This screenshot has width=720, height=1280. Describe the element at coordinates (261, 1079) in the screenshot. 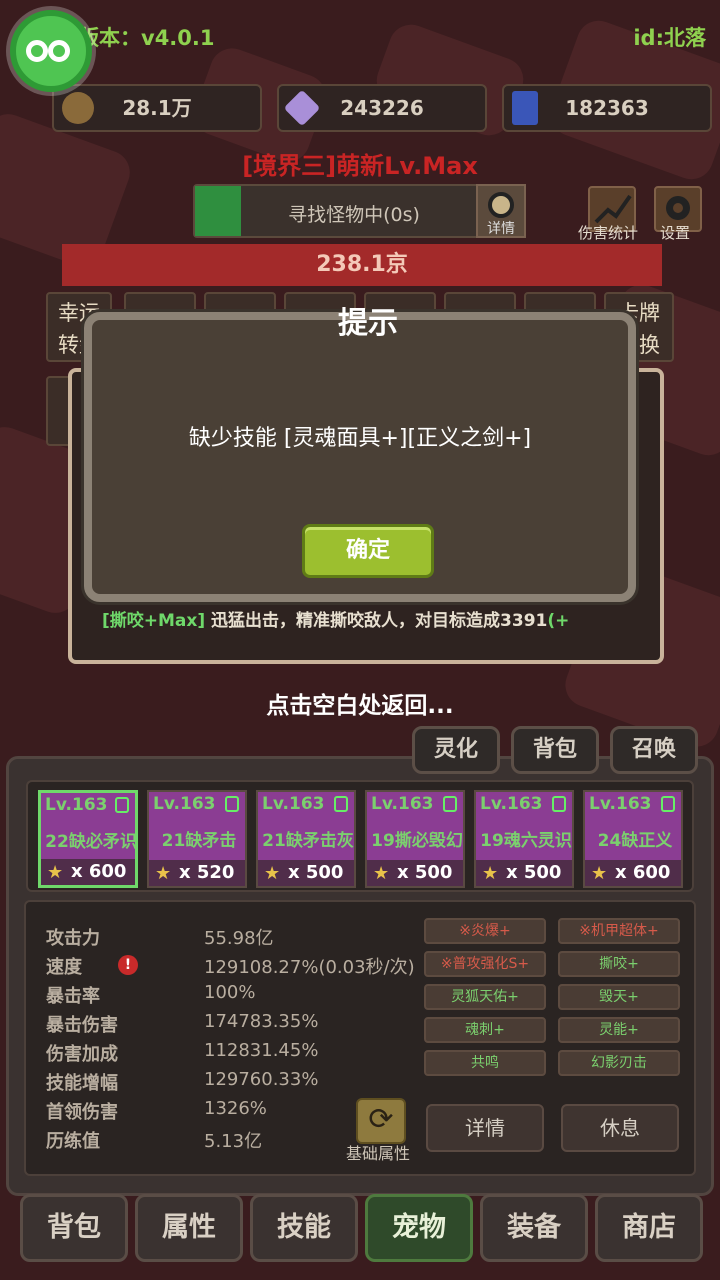

I see `stat-value: 129760.33%` at that location.